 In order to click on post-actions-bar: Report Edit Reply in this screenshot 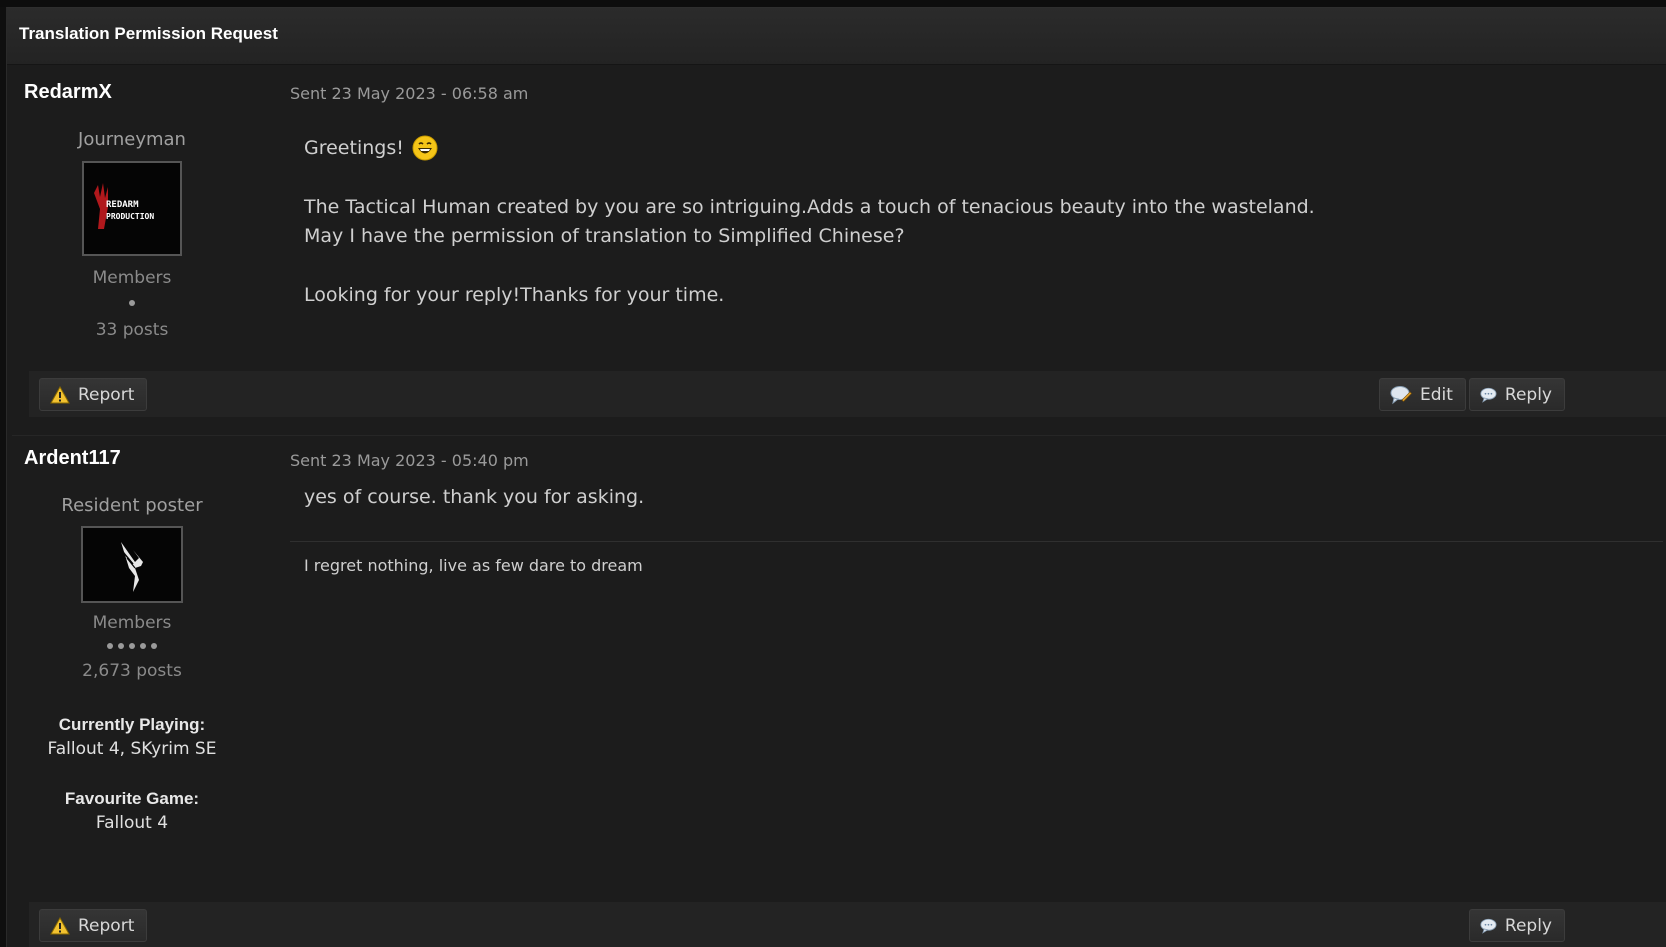, I will do `click(847, 394)`.